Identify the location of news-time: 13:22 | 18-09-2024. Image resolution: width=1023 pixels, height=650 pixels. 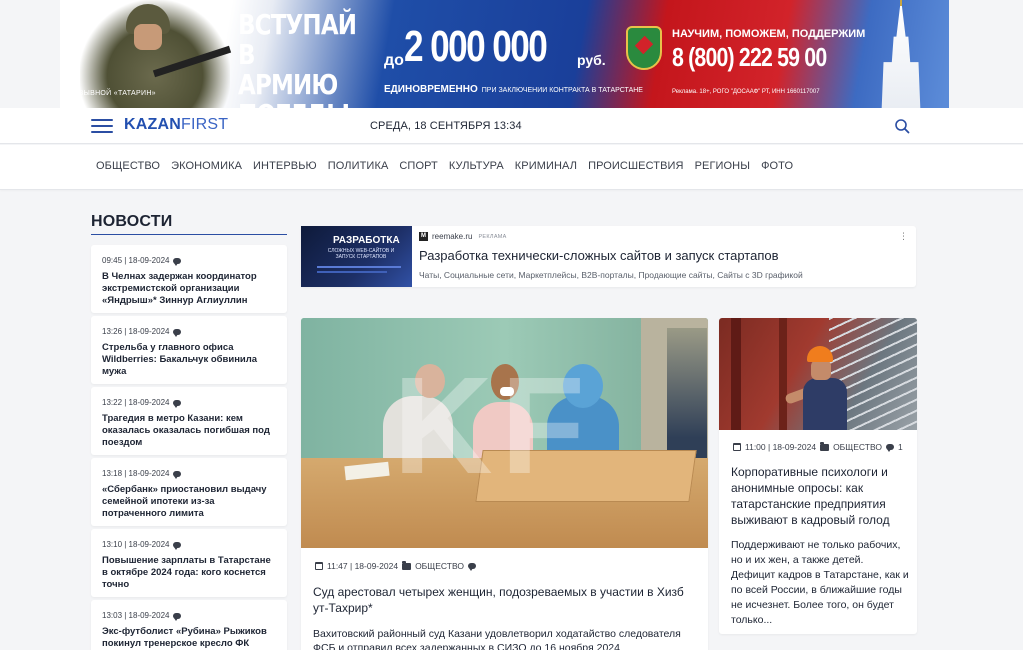
(136, 402).